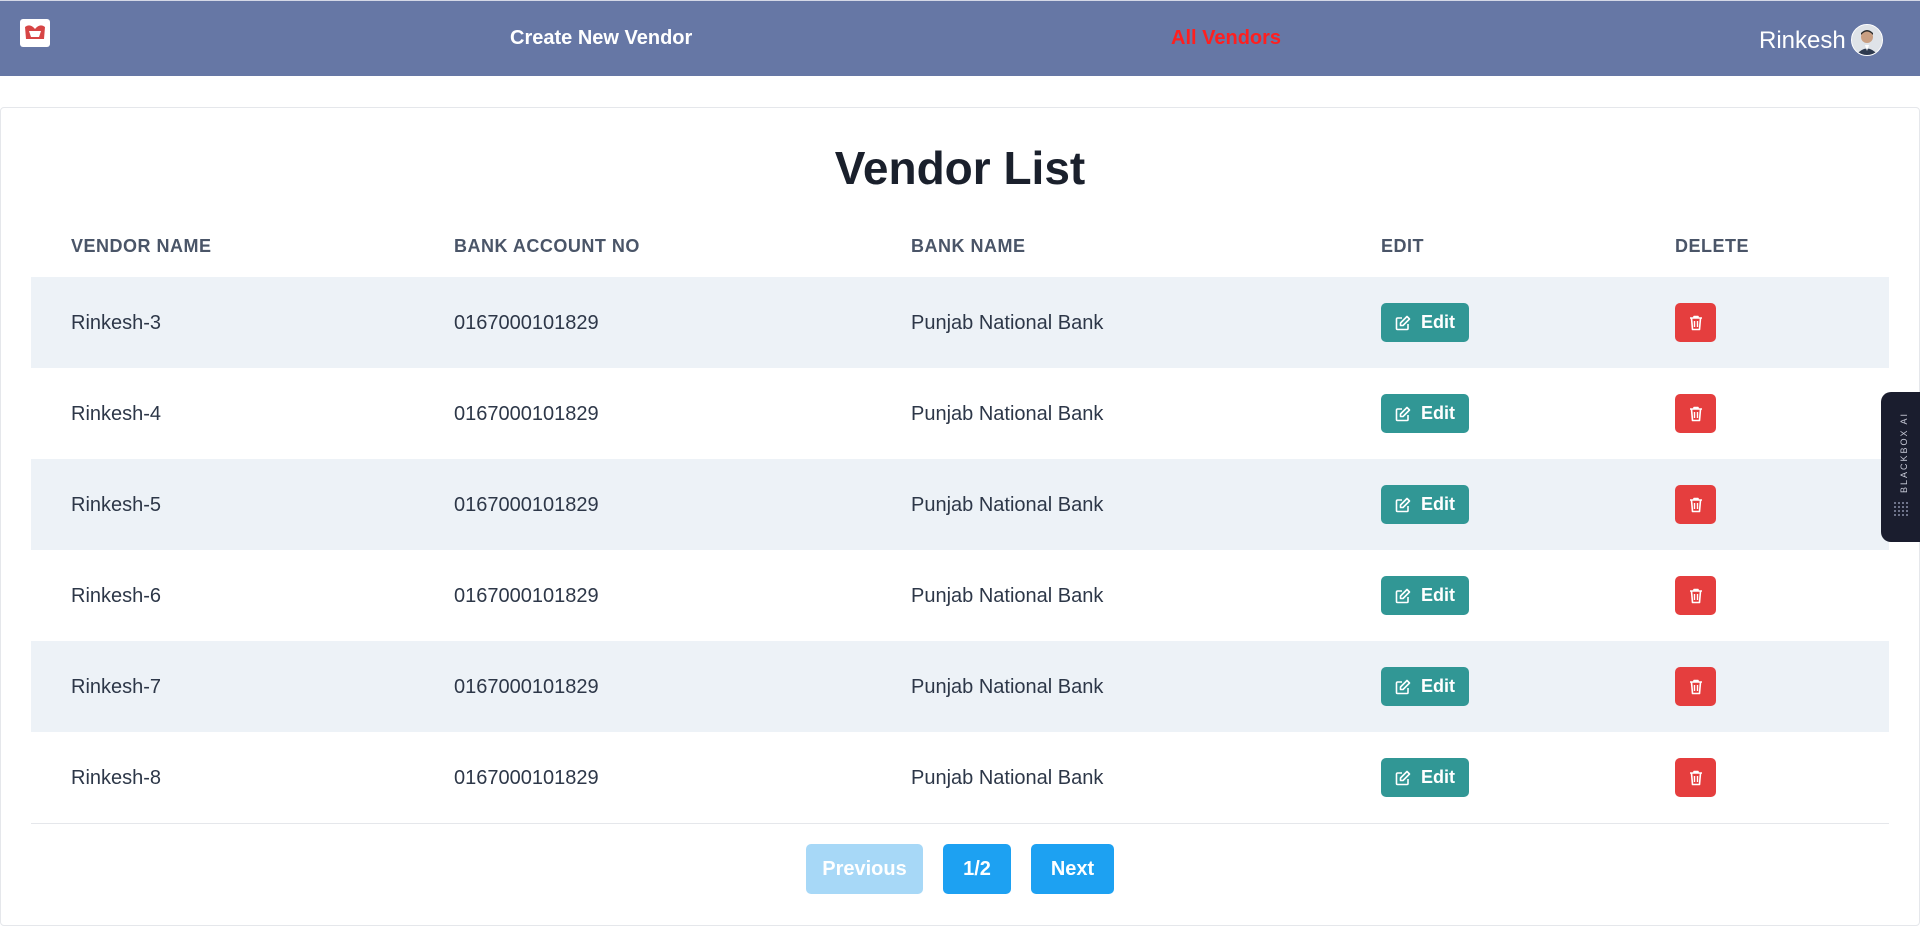 The image size is (1920, 933). What do you see at coordinates (116, 596) in the screenshot?
I see `vendor-name-cell: Rinkesh-6` at bounding box center [116, 596].